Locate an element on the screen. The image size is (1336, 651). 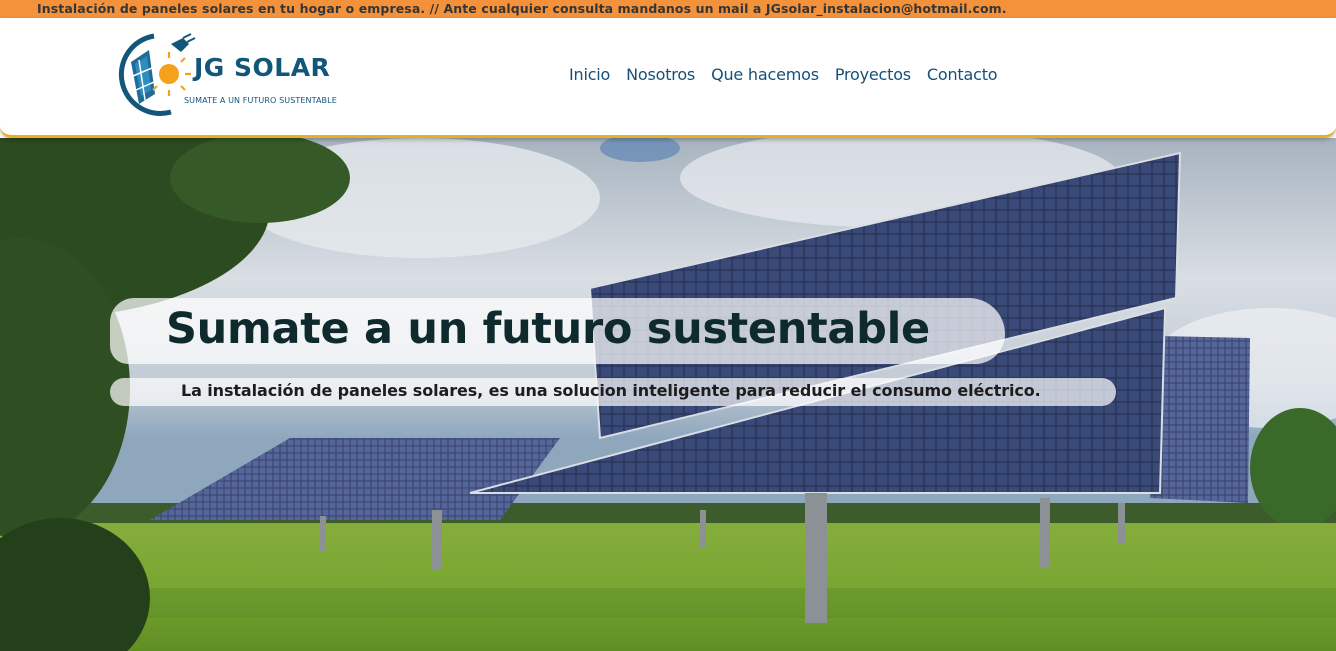
solar-panel-sun-plug-icon is located at coordinates (157, 74).